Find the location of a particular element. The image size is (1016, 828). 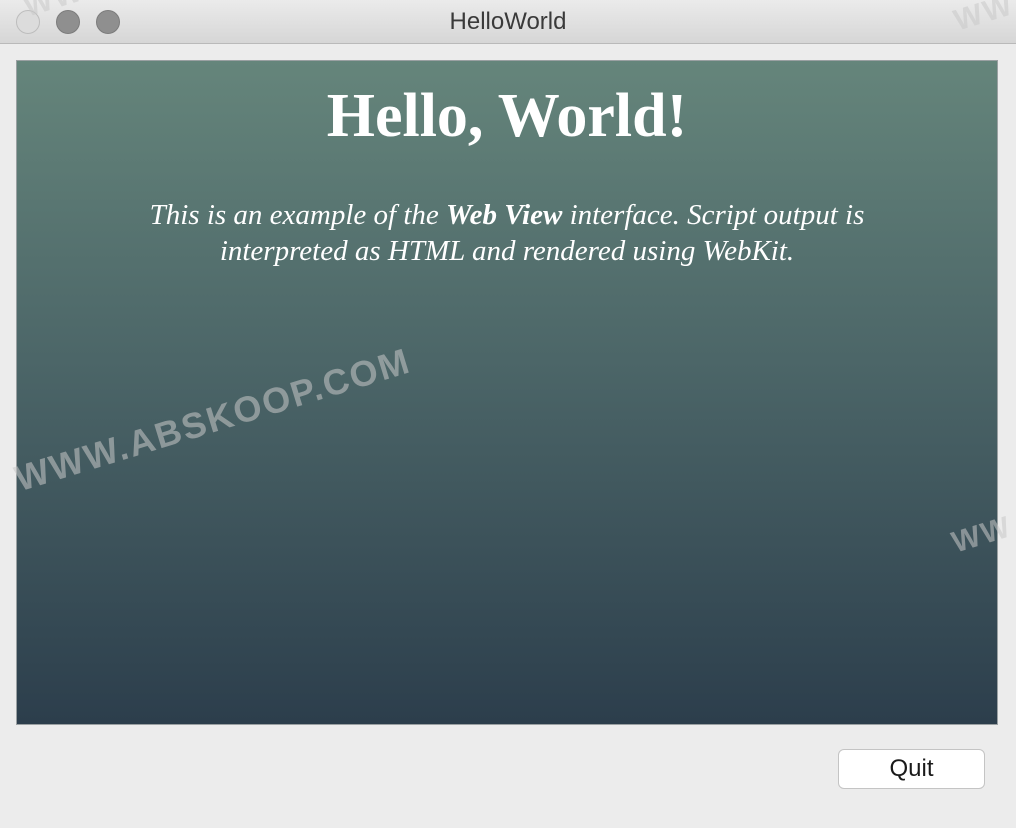

quit-button: Quit is located at coordinates (911, 769).